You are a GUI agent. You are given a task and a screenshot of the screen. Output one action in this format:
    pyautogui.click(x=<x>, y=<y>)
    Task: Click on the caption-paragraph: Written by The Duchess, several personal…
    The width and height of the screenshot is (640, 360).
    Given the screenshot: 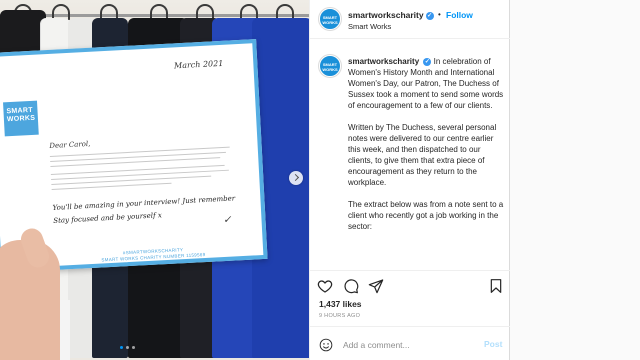 What is the action you would take?
    pyautogui.click(x=422, y=155)
    